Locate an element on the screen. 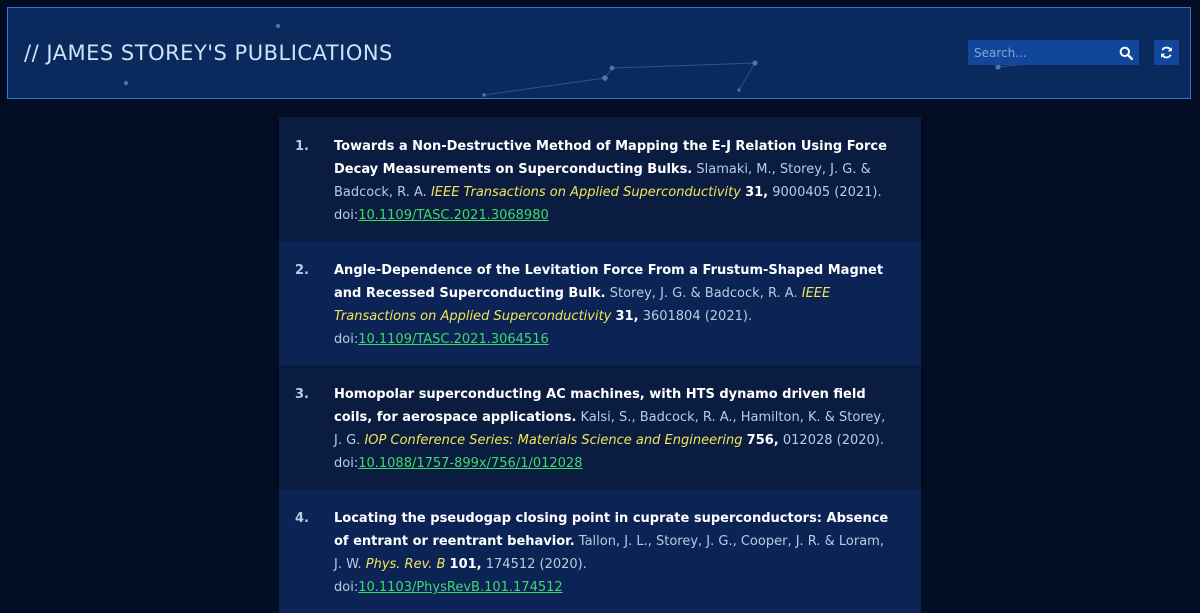 The width and height of the screenshot is (1200, 613). publication-journal: Phys. Rev. B is located at coordinates (405, 564).